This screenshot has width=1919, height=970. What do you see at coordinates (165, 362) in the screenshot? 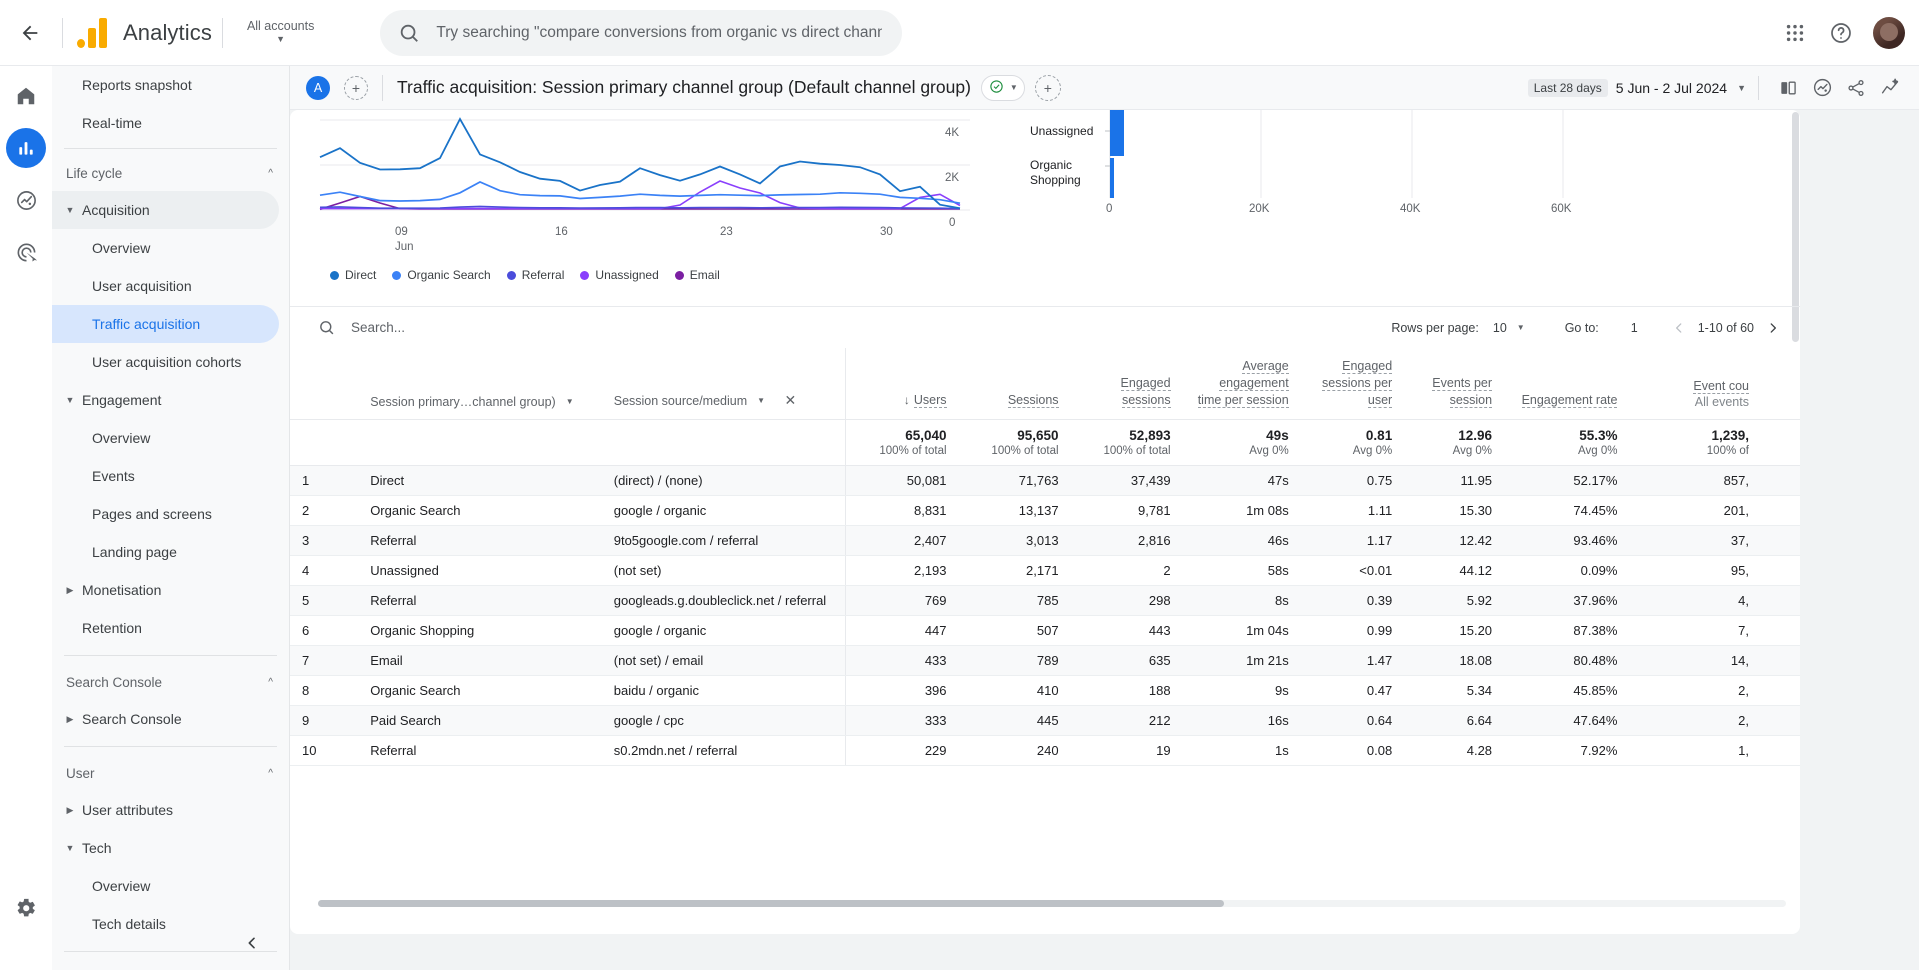
I see `sidebar-item-user-acquisition-cohorts: User acquisition cohorts` at bounding box center [165, 362].